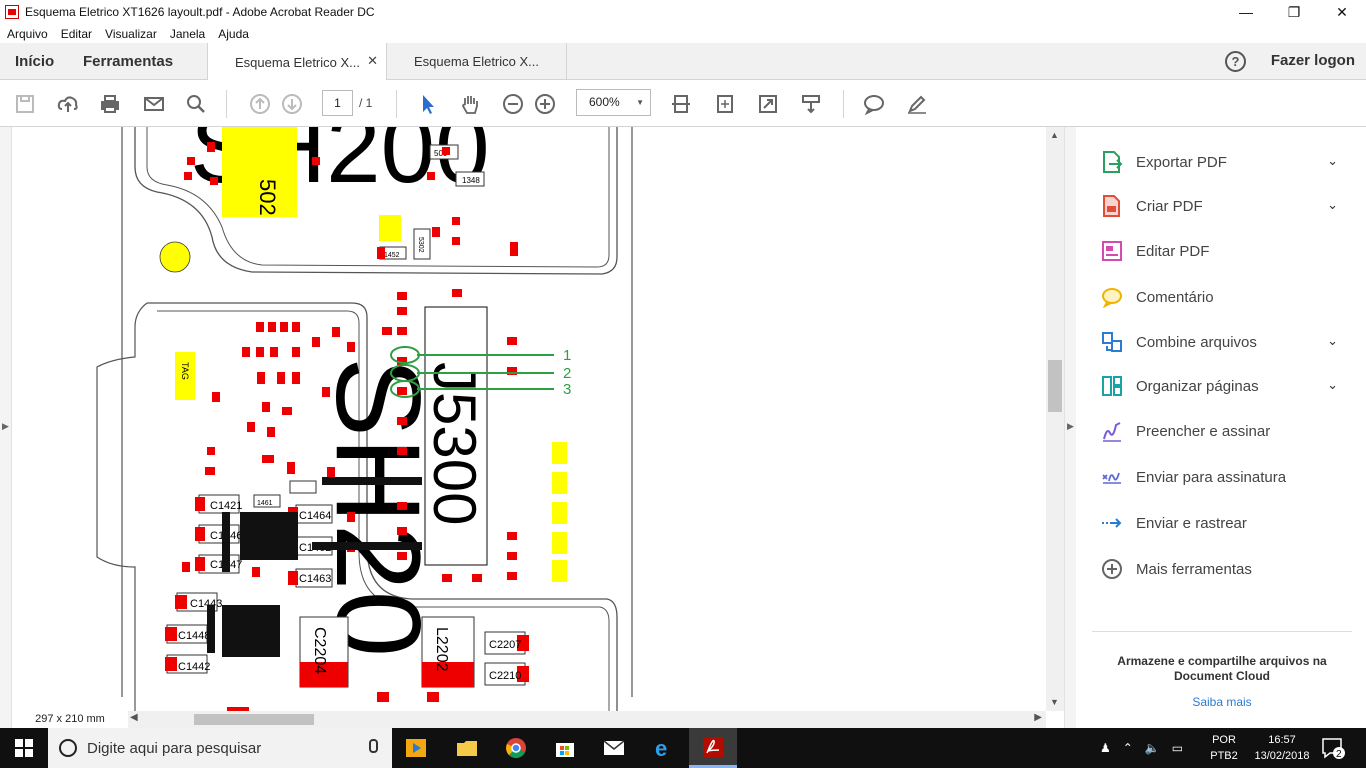  What do you see at coordinates (681, 104) in the screenshot?
I see `fit-page-icon` at bounding box center [681, 104].